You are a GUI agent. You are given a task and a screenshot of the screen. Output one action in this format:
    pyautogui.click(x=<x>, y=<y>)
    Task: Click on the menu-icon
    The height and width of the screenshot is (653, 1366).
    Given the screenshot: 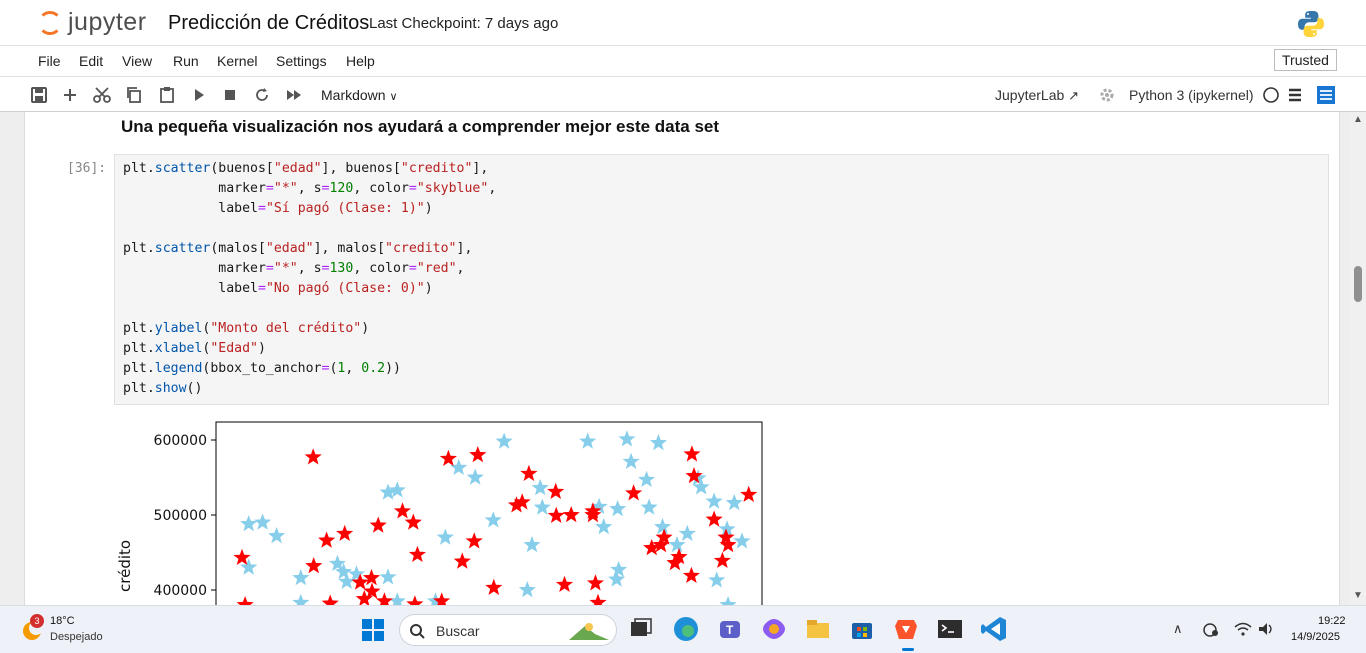 What is the action you would take?
    pyautogui.click(x=1295, y=95)
    